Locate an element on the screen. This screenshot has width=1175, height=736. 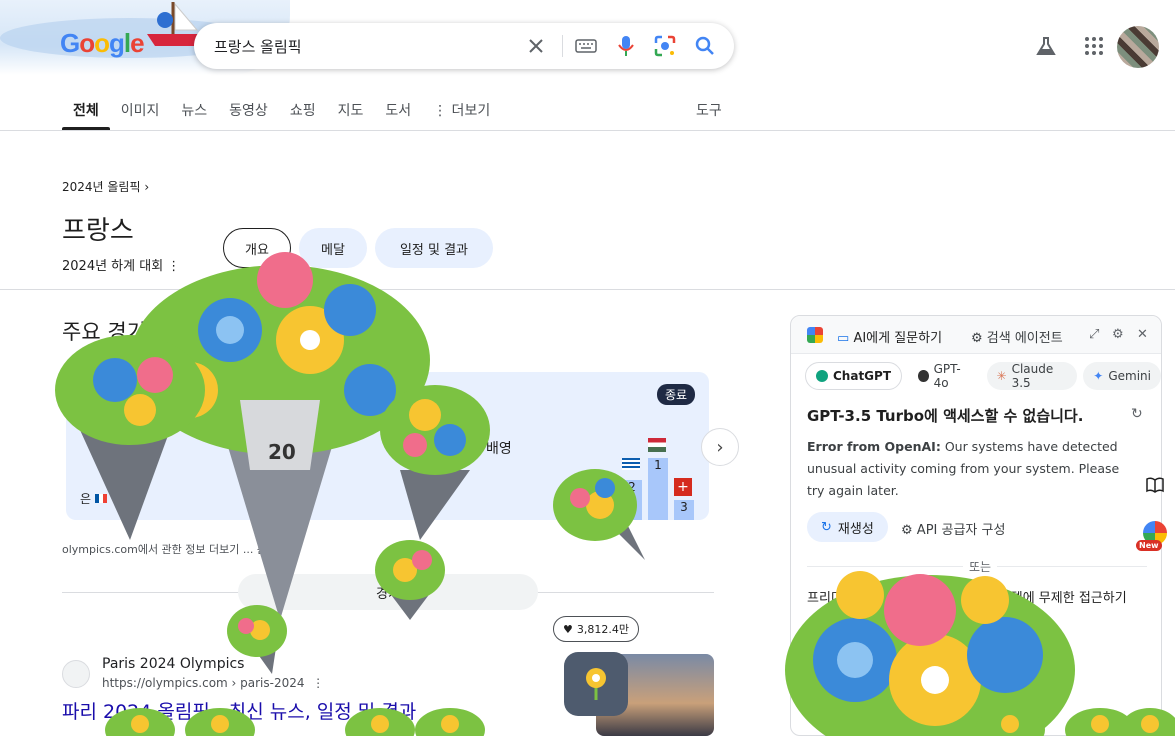
or-label: 또는 is located at coordinates (980, 566).